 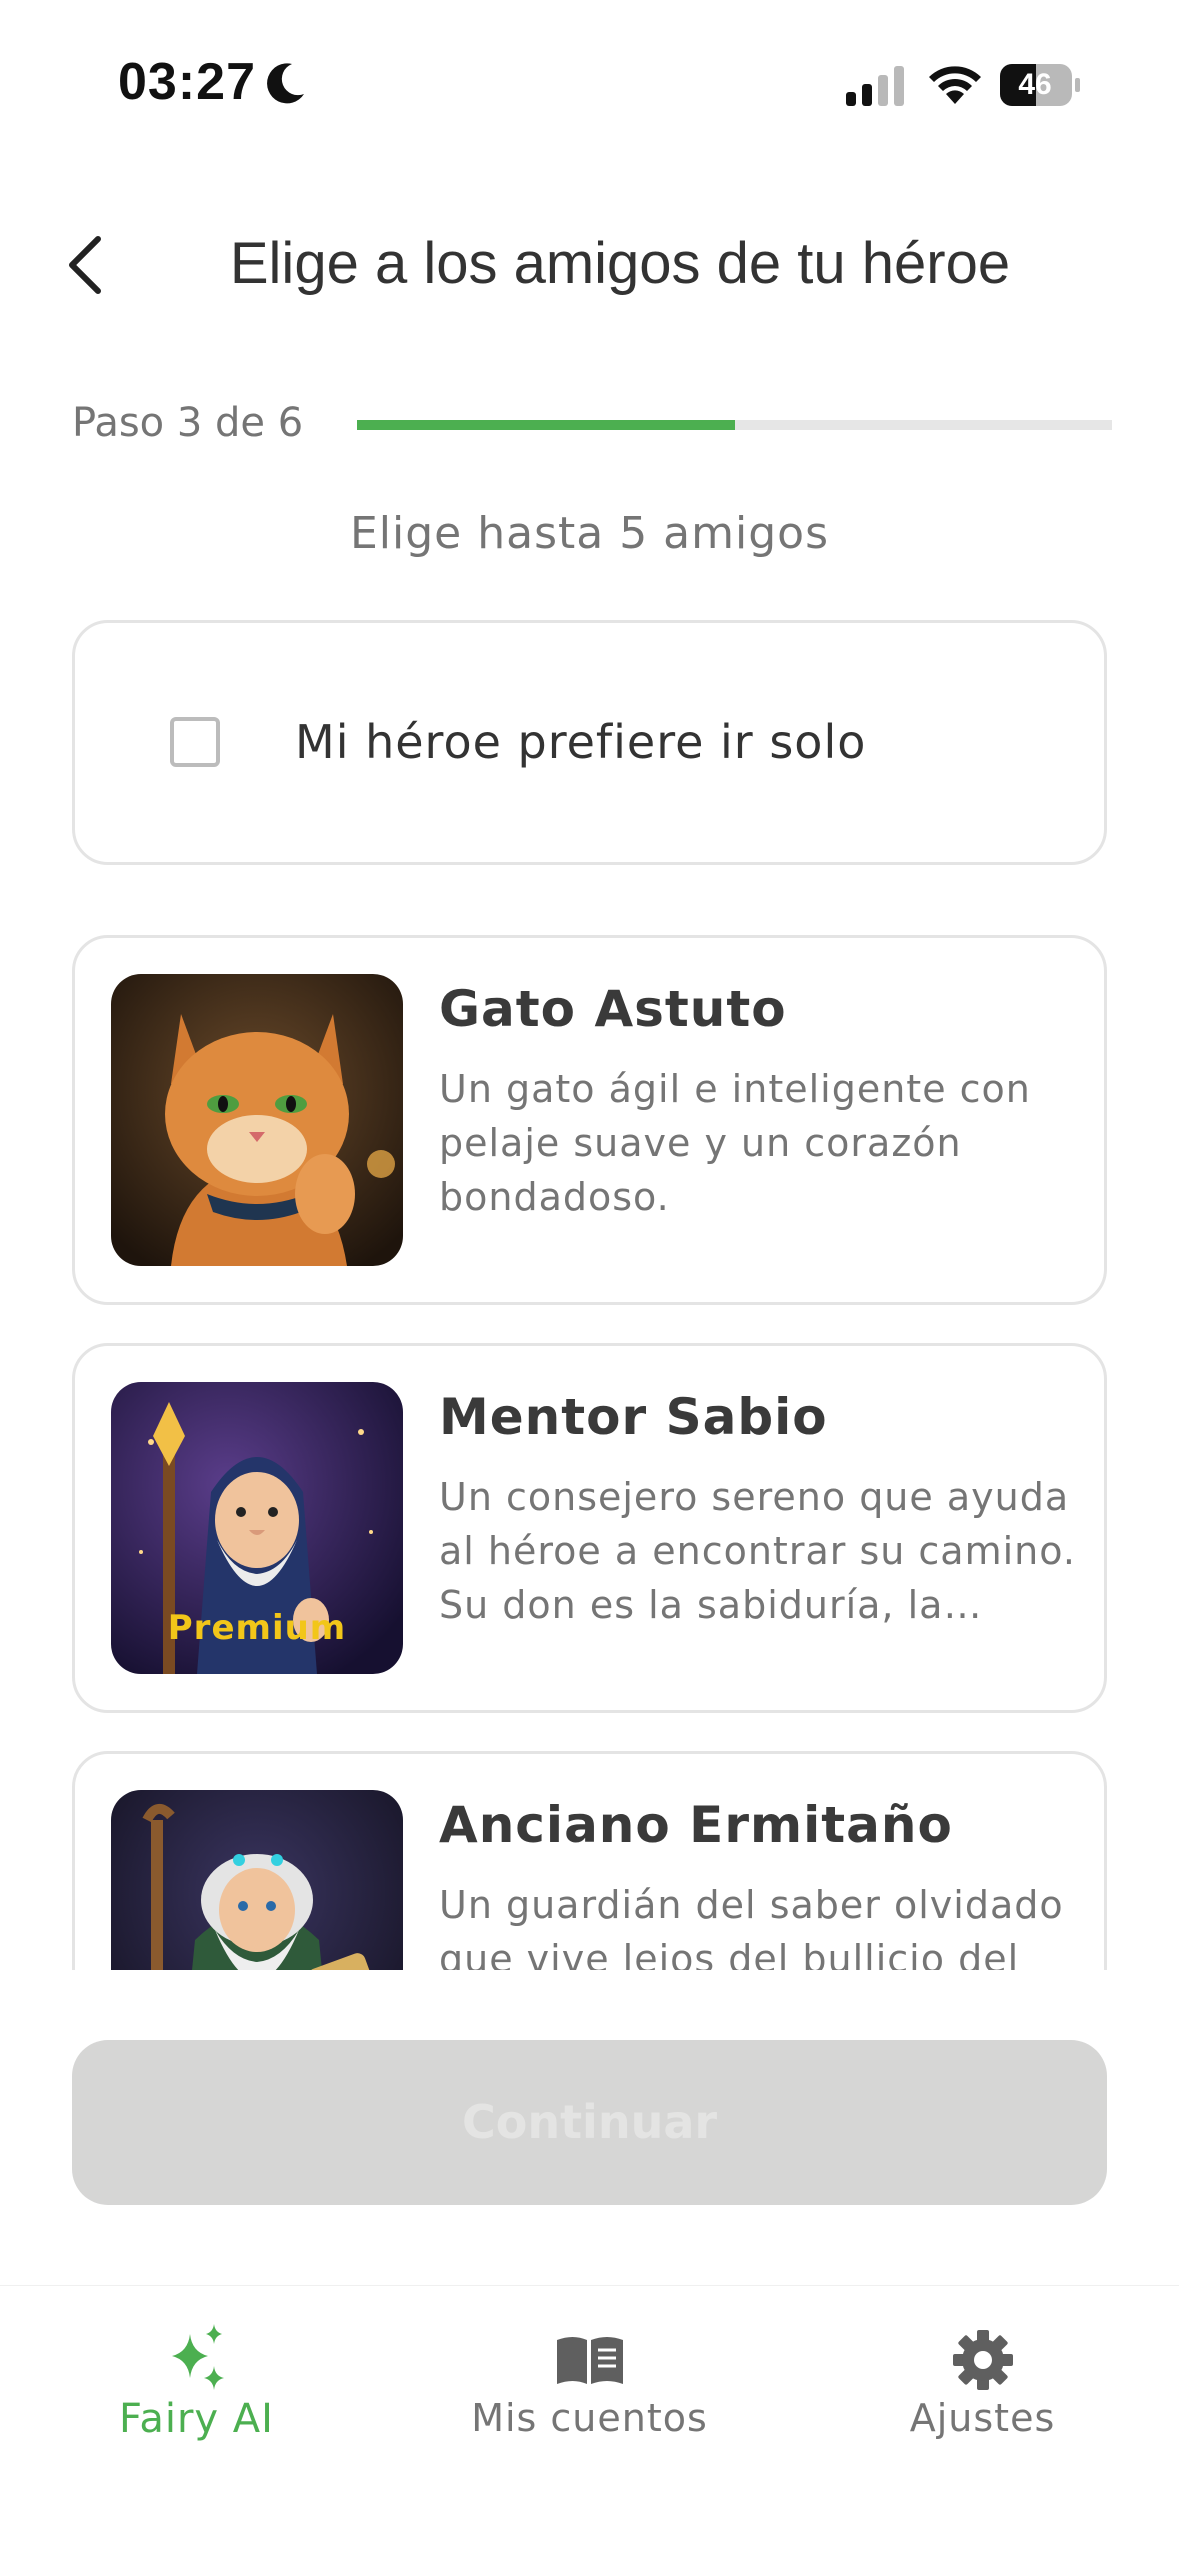 I want to click on step-label: Paso 3 de 6, so click(x=188, y=423).